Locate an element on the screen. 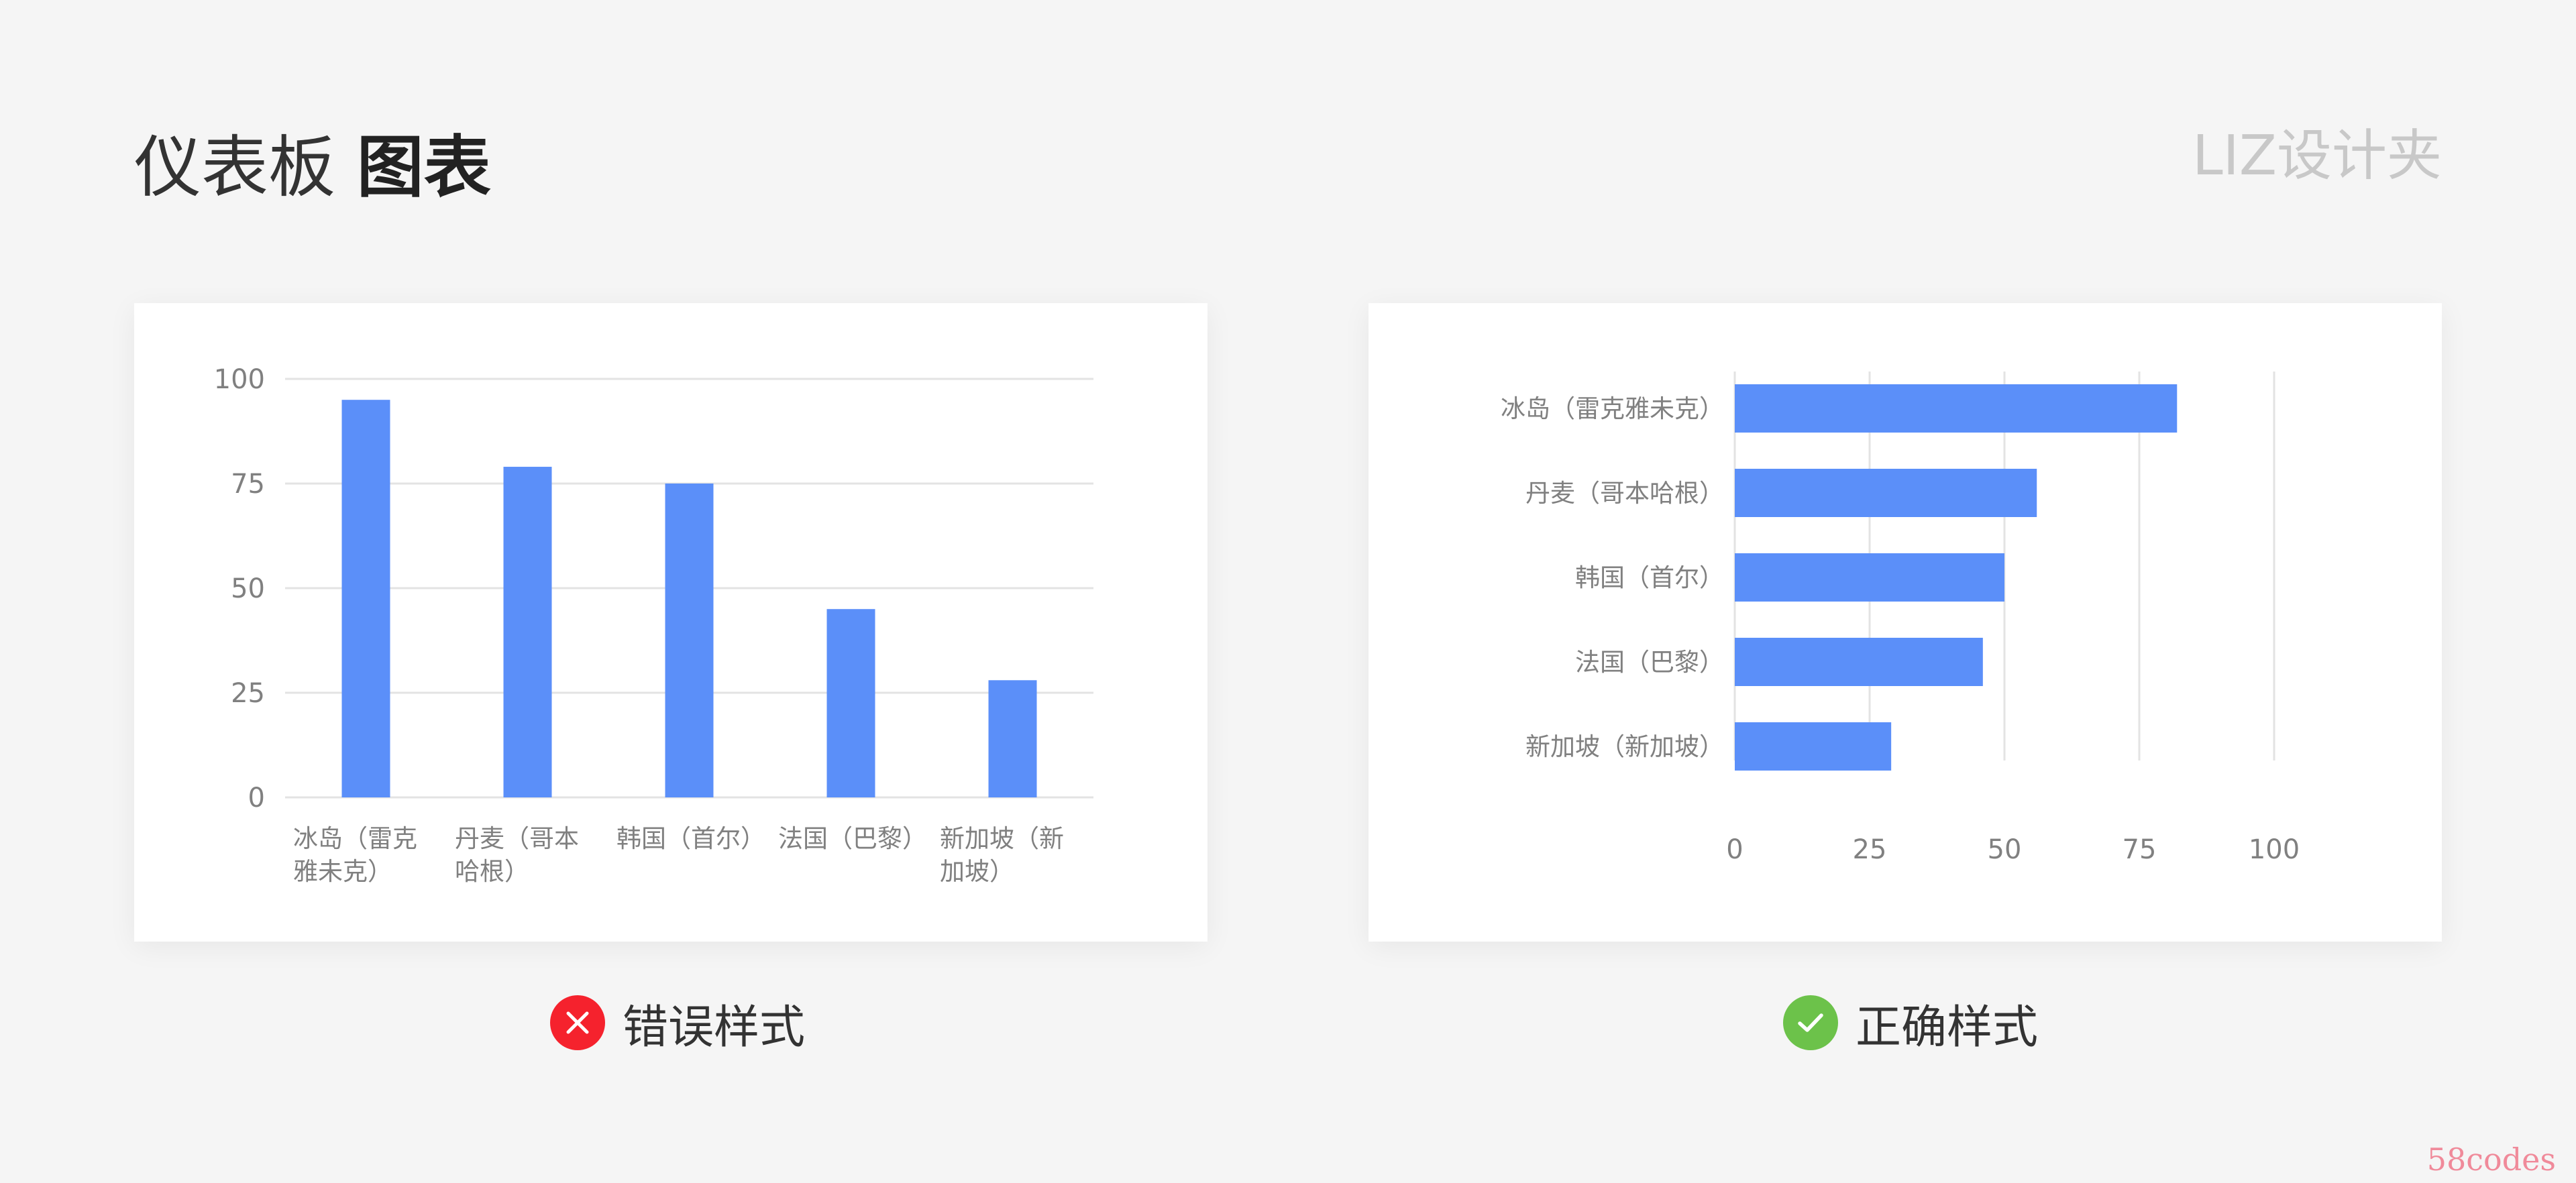  x-tick-label: 50 is located at coordinates (2005, 849).